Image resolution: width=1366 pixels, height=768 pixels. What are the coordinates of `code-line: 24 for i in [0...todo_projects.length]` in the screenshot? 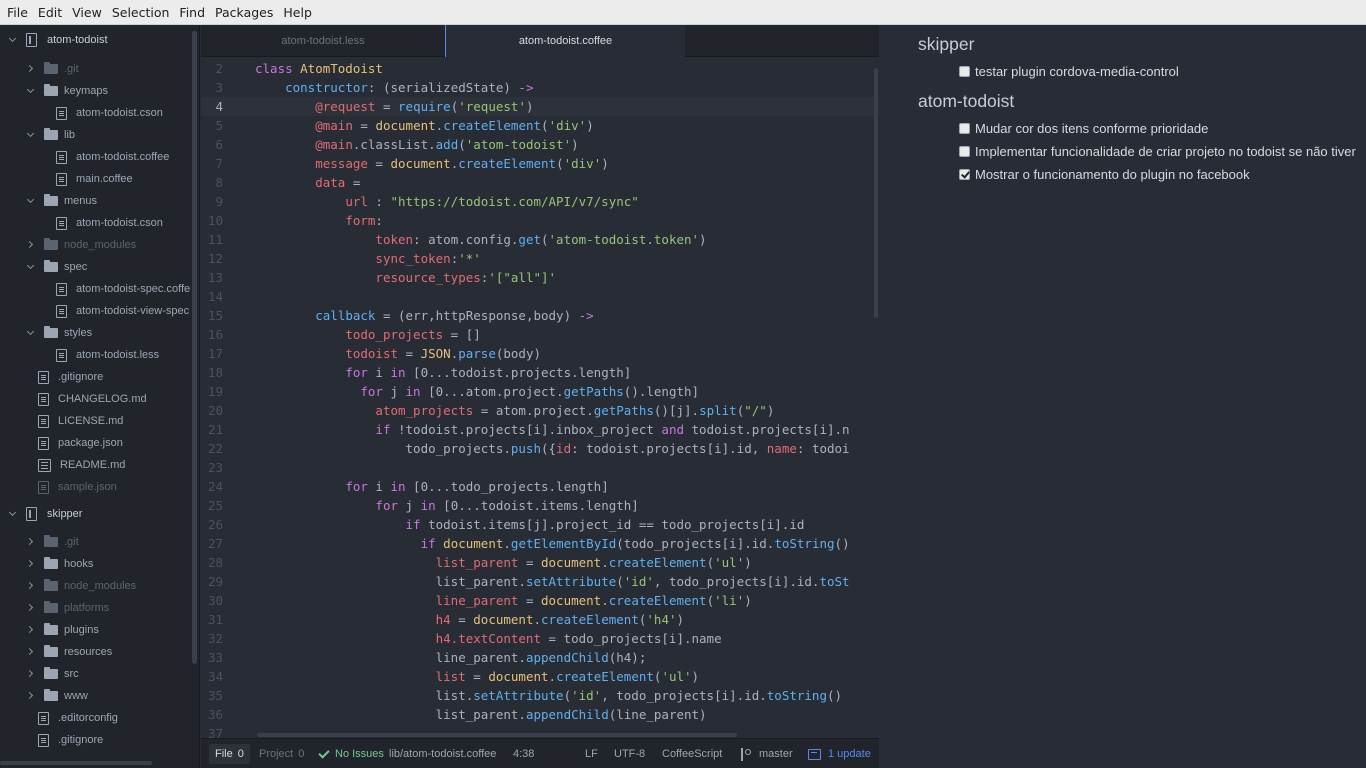 It's located at (540, 486).